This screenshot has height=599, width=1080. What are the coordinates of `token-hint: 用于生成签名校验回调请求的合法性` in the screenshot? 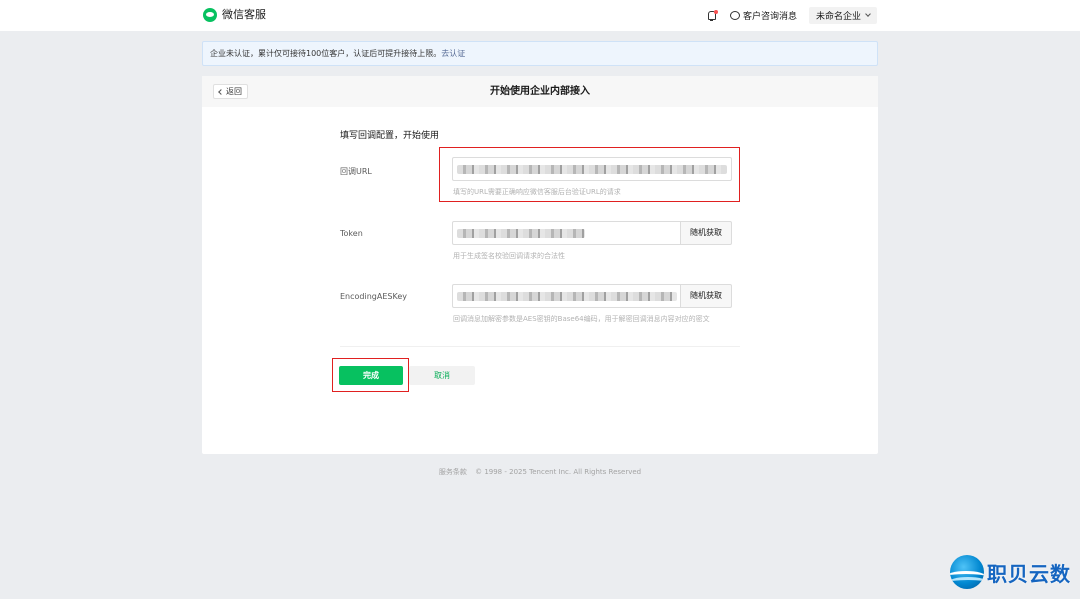 It's located at (509, 256).